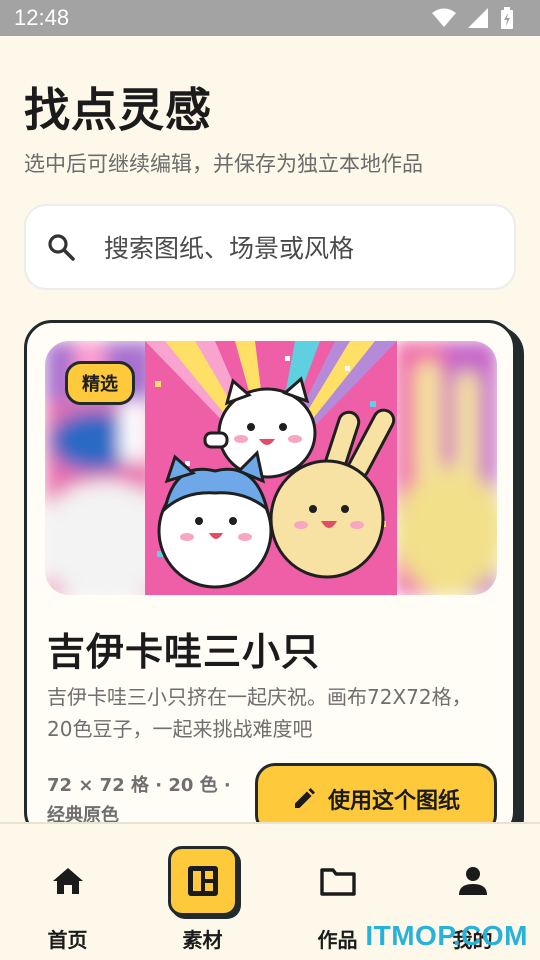 This screenshot has height=960, width=540. Describe the element at coordinates (118, 110) in the screenshot. I see `page-title: 找点灵感` at that location.